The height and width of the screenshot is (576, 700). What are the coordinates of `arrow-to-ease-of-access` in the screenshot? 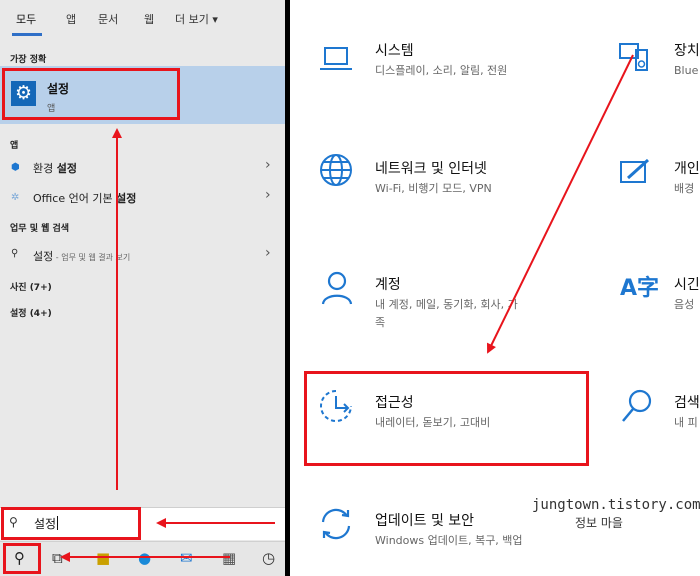 It's located at (560, 204).